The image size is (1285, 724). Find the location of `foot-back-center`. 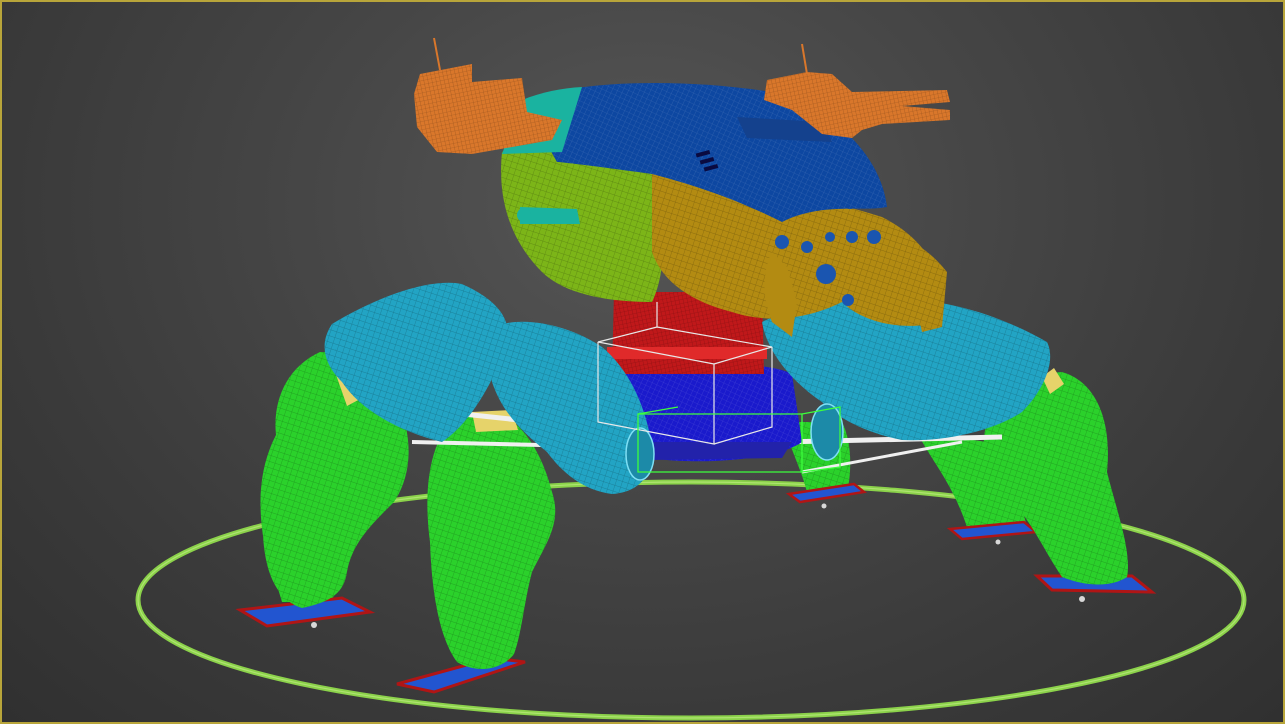

foot-back-center is located at coordinates (826, 495).